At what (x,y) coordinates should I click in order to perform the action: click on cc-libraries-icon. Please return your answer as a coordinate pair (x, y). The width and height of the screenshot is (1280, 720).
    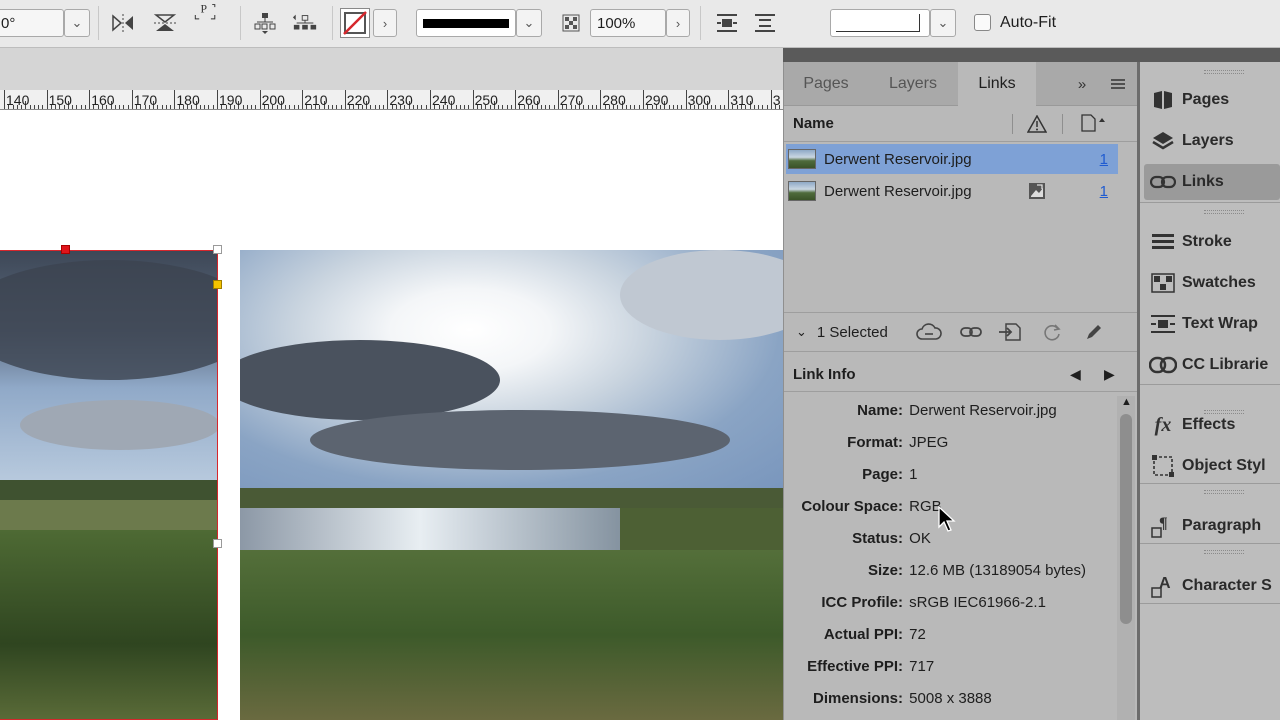
    Looking at the image, I should click on (1163, 365).